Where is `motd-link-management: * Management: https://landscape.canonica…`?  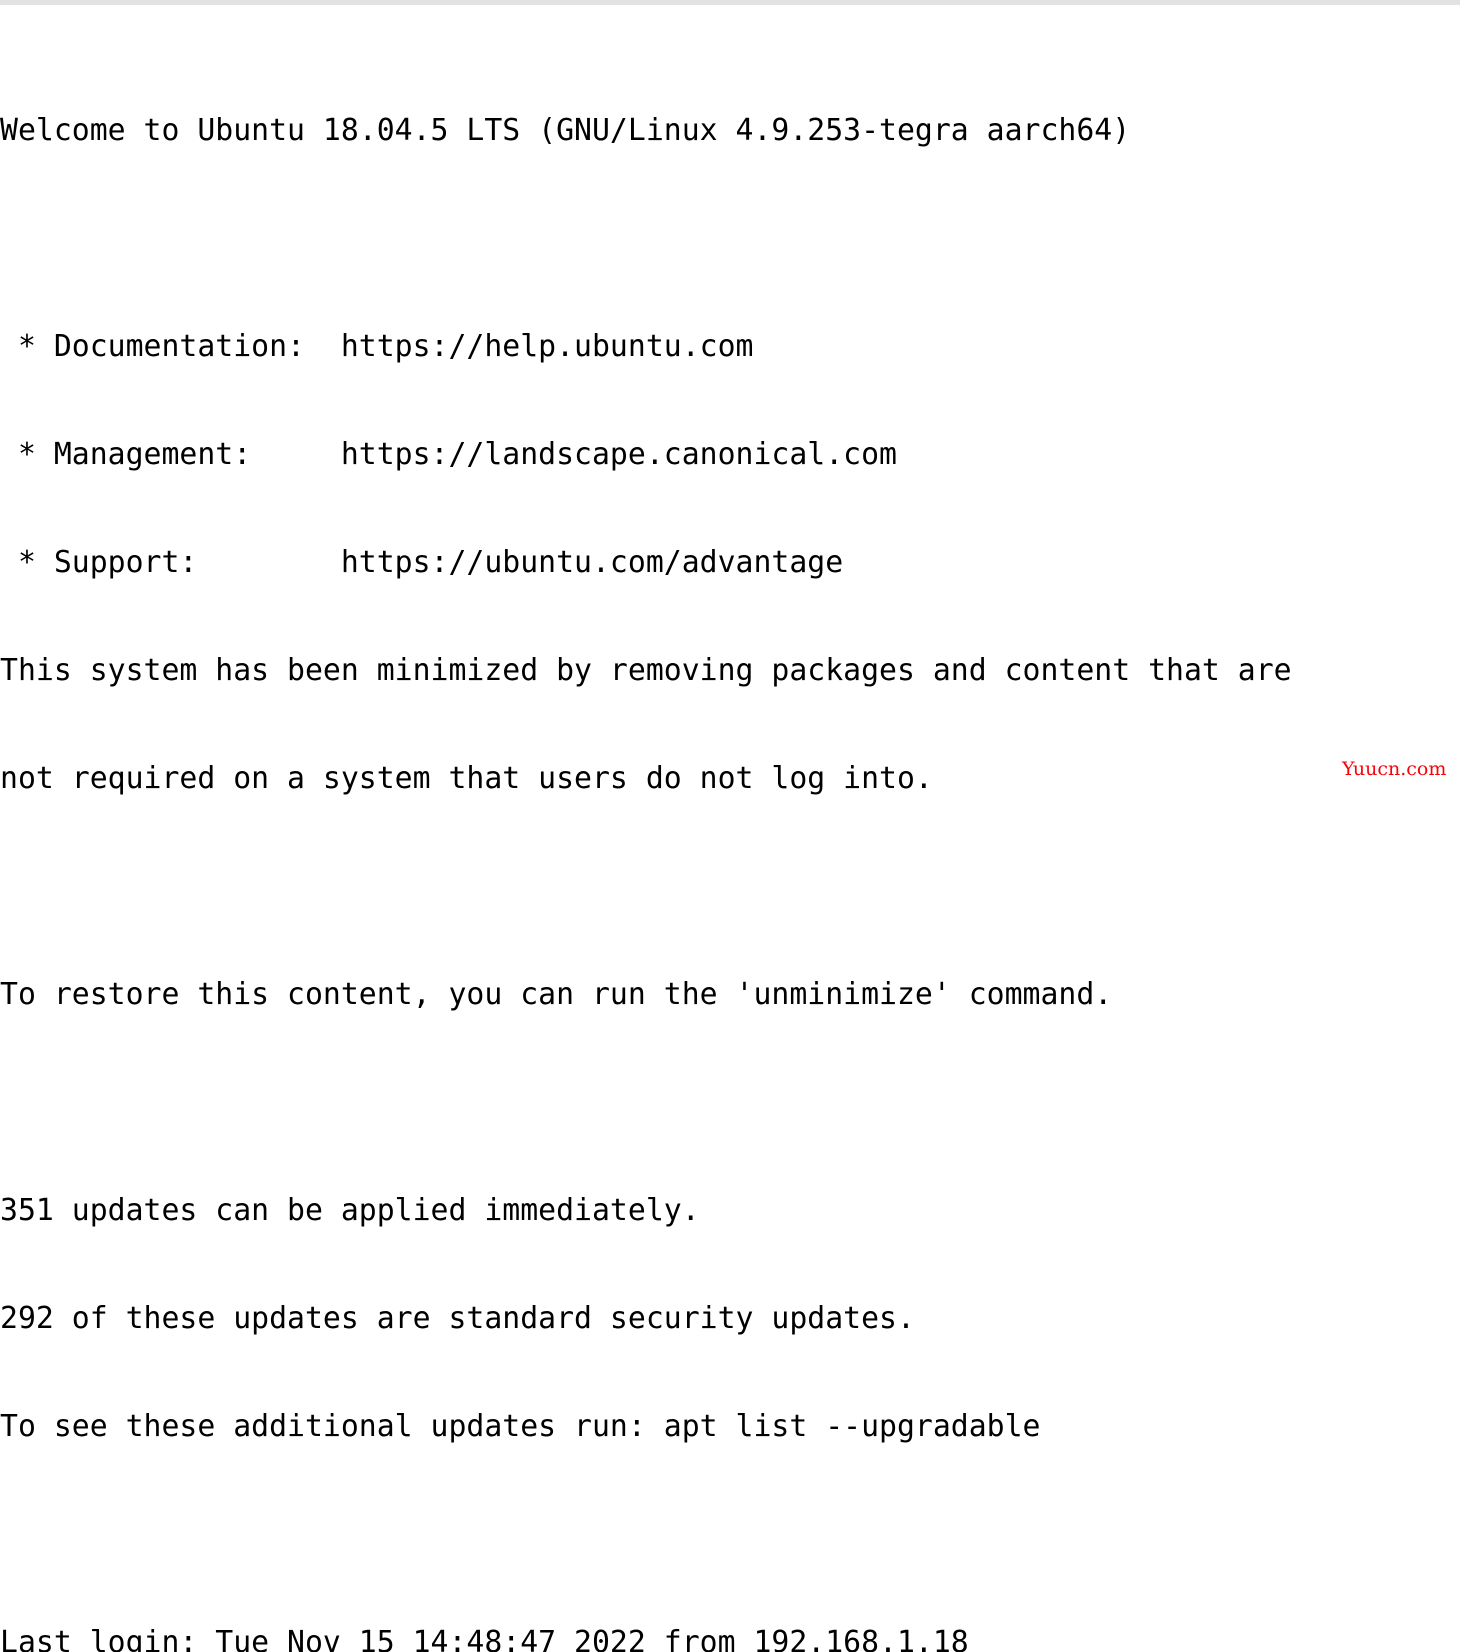
motd-link-management: * Management: https://landscape.canonica… is located at coordinates (448, 454).